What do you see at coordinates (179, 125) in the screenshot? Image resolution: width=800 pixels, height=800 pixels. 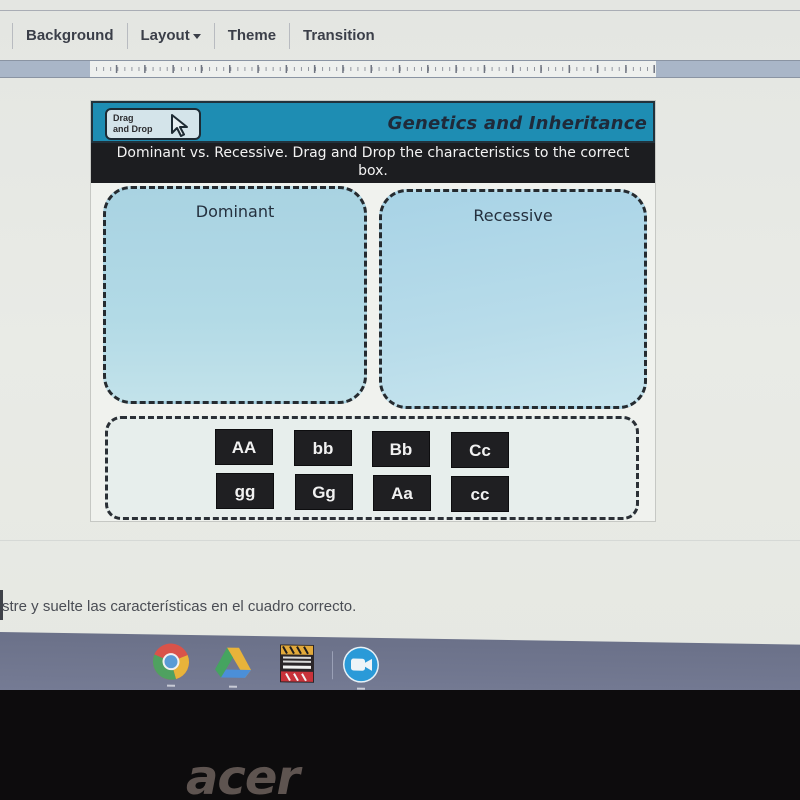 I see `cursor-arrow-icon` at bounding box center [179, 125].